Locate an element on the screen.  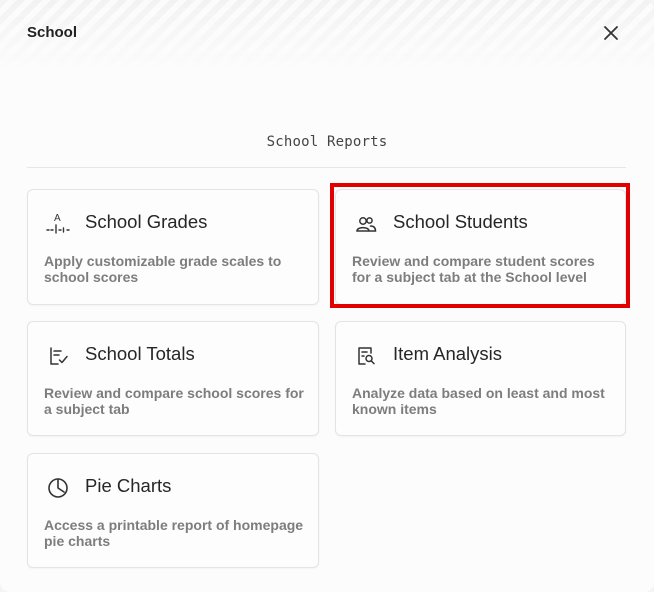
students-icon is located at coordinates (366, 224).